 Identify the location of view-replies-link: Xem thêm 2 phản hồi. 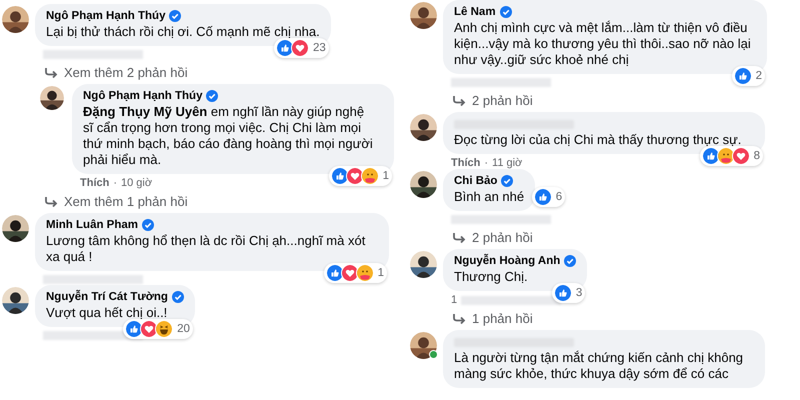
(222, 72).